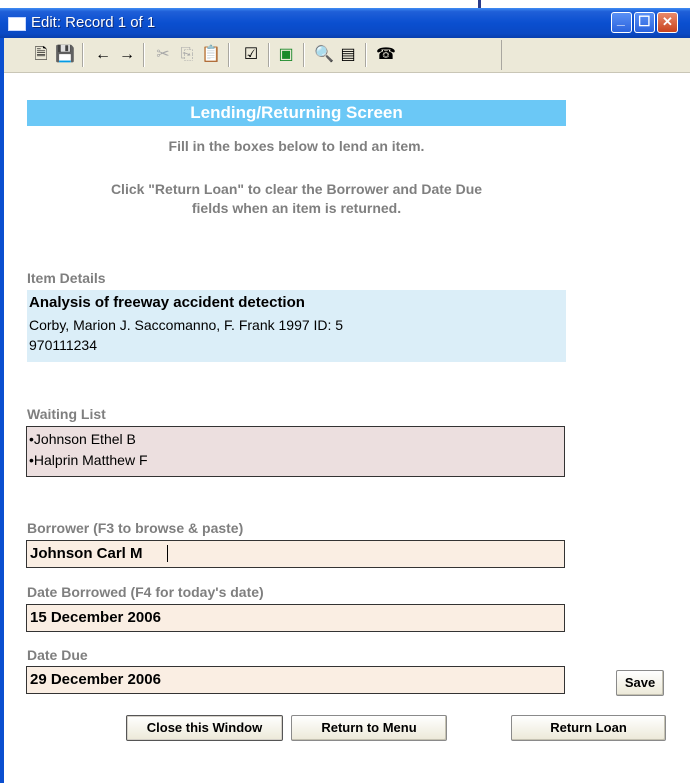  Describe the element at coordinates (296, 113) in the screenshot. I see `form-header: Lending/Returning Screen` at that location.